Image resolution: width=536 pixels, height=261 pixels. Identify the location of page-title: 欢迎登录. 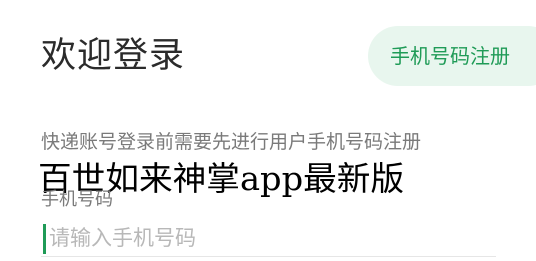
(113, 56).